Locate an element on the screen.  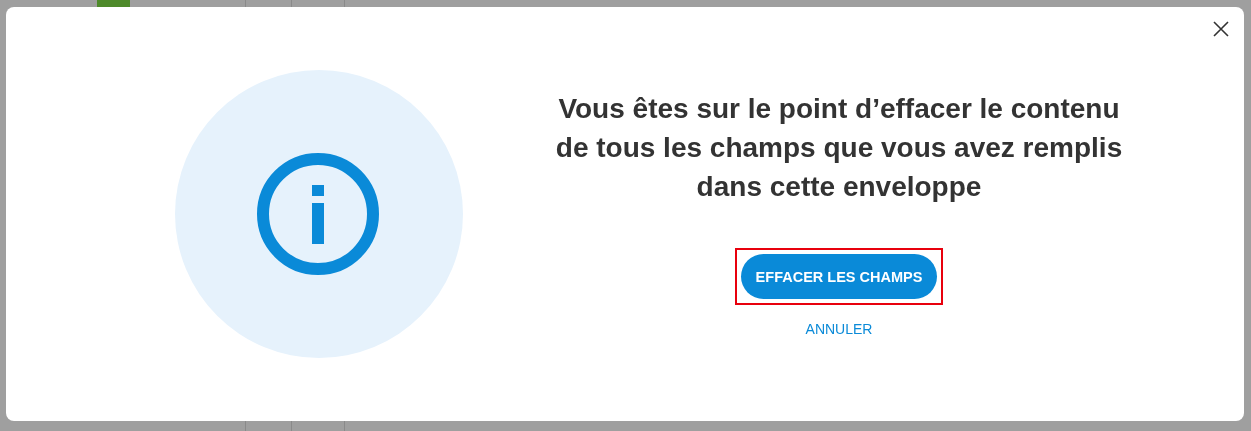
dialog-message: Vous êtes sur le point d’effacer le contenu de tous les champs que vous avez remplis dans cette enveloppe is located at coordinates (839, 148).